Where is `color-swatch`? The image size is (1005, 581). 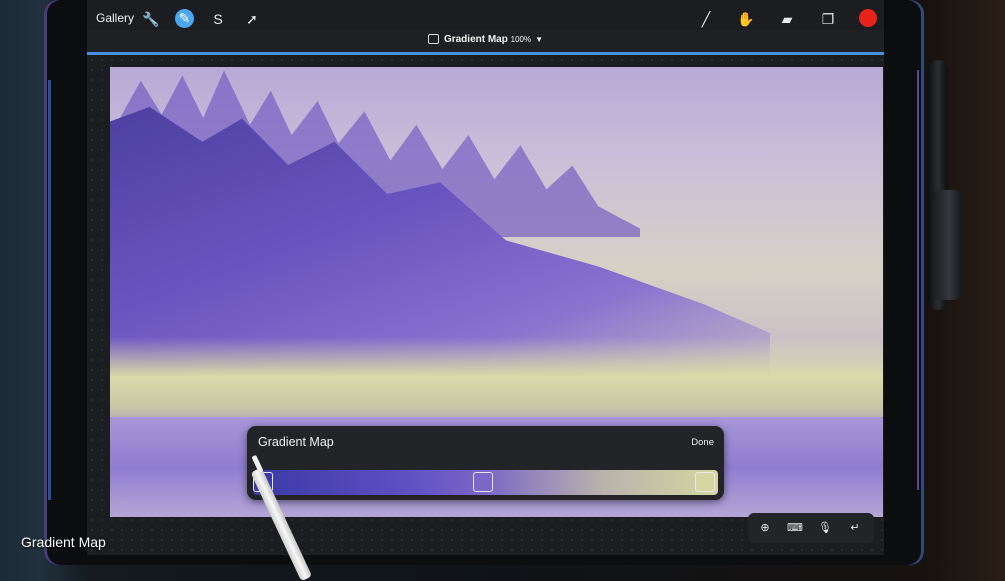 color-swatch is located at coordinates (868, 18).